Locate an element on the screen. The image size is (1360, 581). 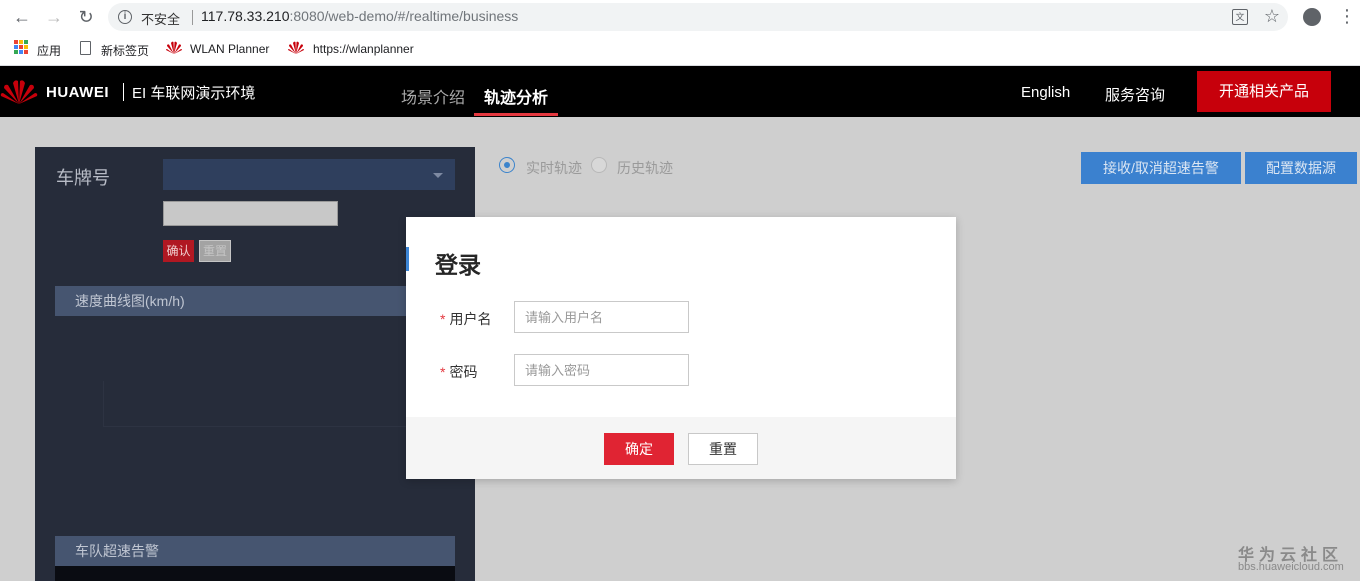
plate-number-input is located at coordinates (250, 213).